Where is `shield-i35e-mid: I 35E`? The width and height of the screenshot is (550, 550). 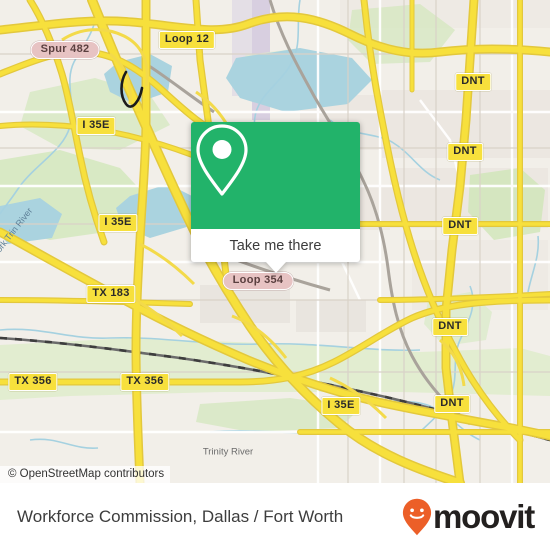
shield-i35e-mid: I 35E is located at coordinates (118, 223).